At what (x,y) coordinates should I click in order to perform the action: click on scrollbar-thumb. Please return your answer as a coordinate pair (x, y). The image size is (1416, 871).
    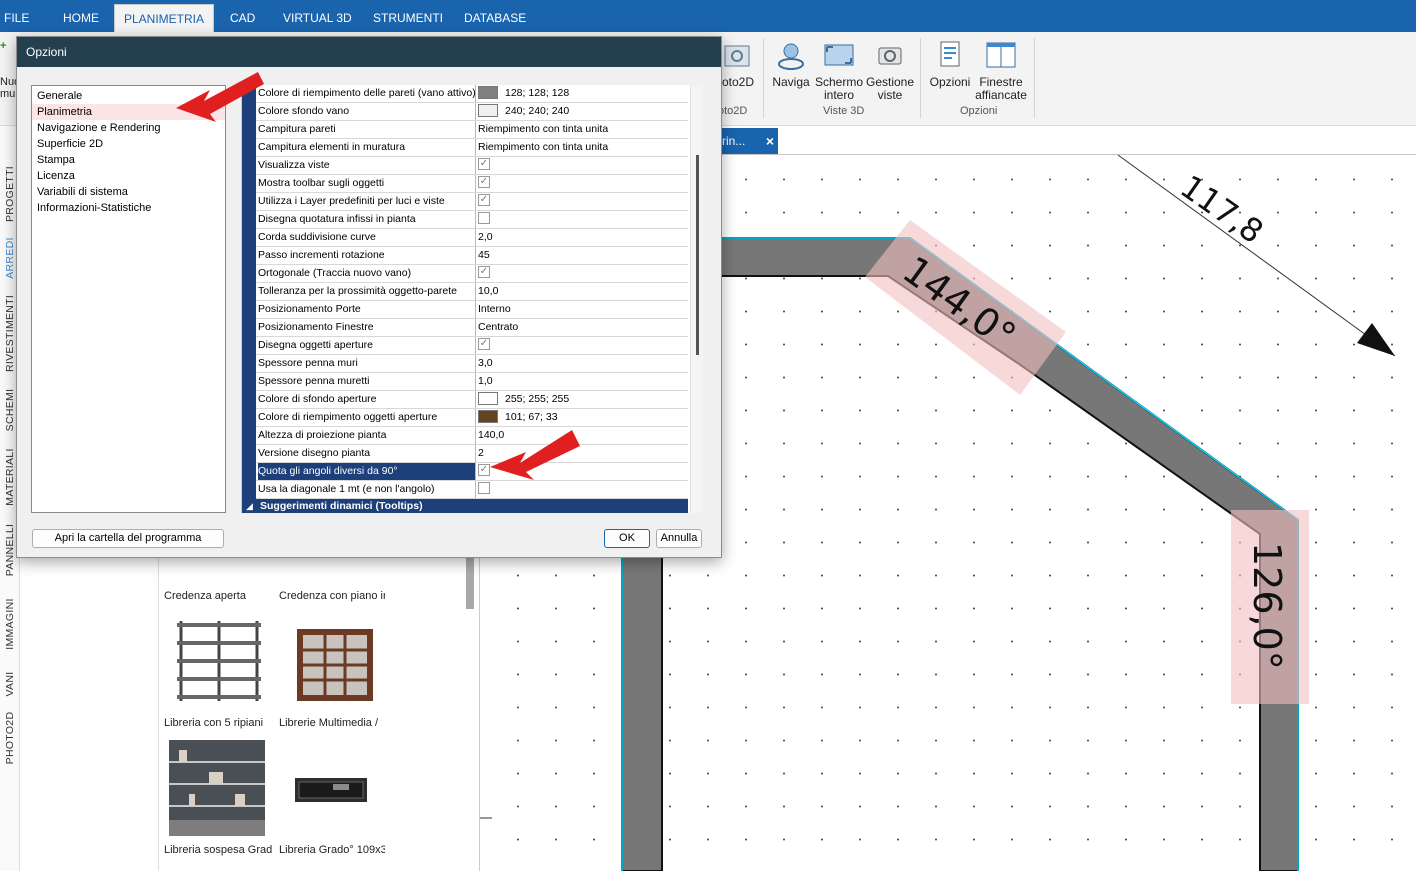
    Looking at the image, I should click on (697, 255).